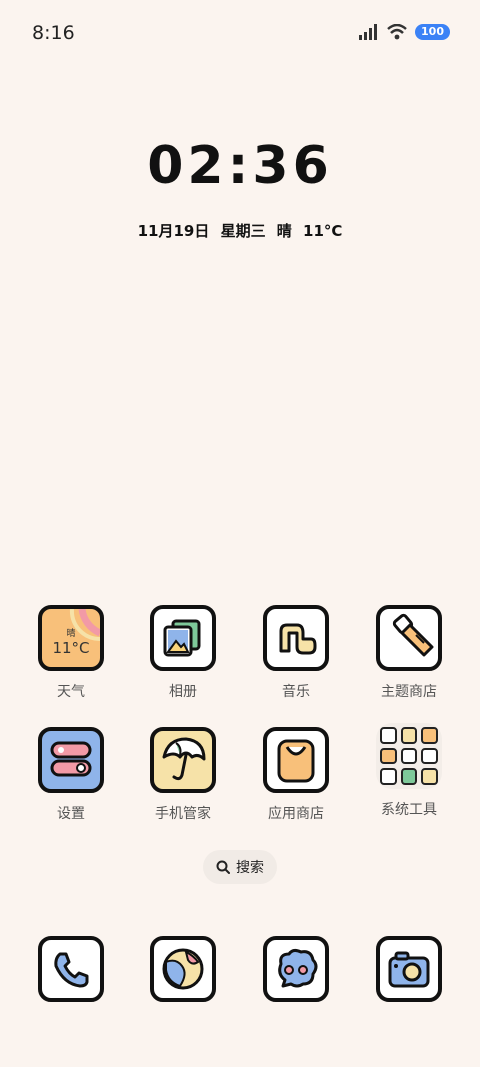  I want to click on status-icons: 100, so click(404, 32).